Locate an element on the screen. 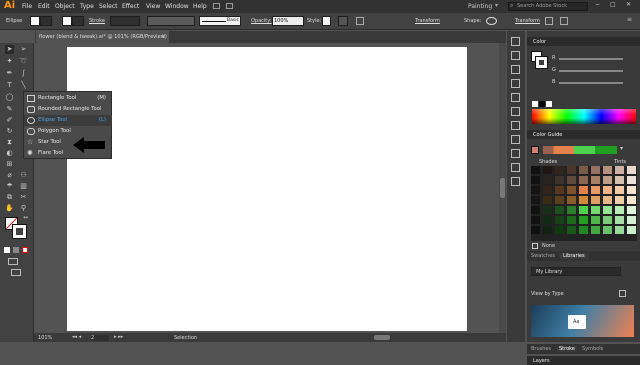  scroll-thumb is located at coordinates (502, 188).